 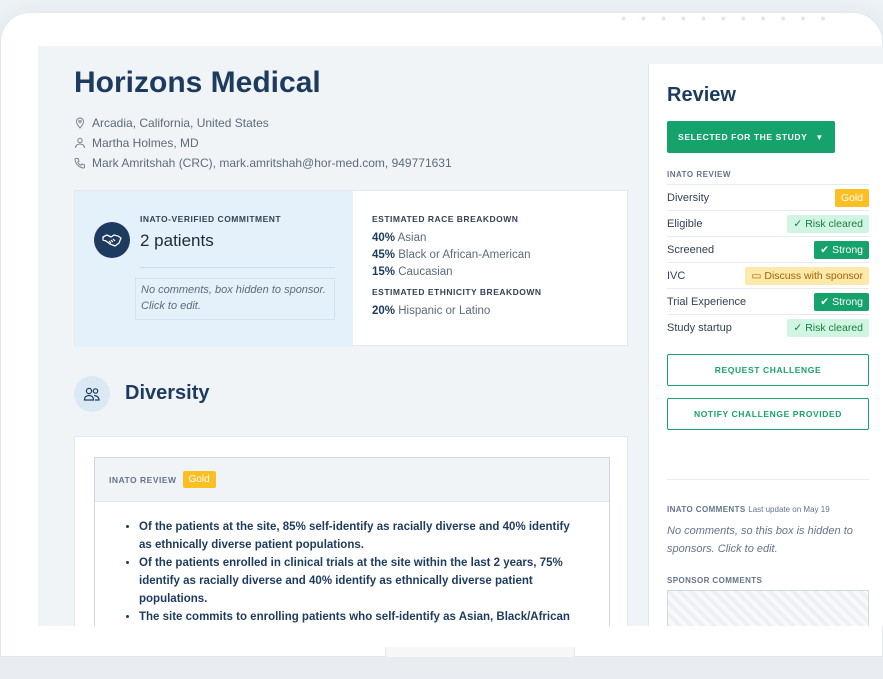 What do you see at coordinates (441, 668) in the screenshot?
I see `device-base` at bounding box center [441, 668].